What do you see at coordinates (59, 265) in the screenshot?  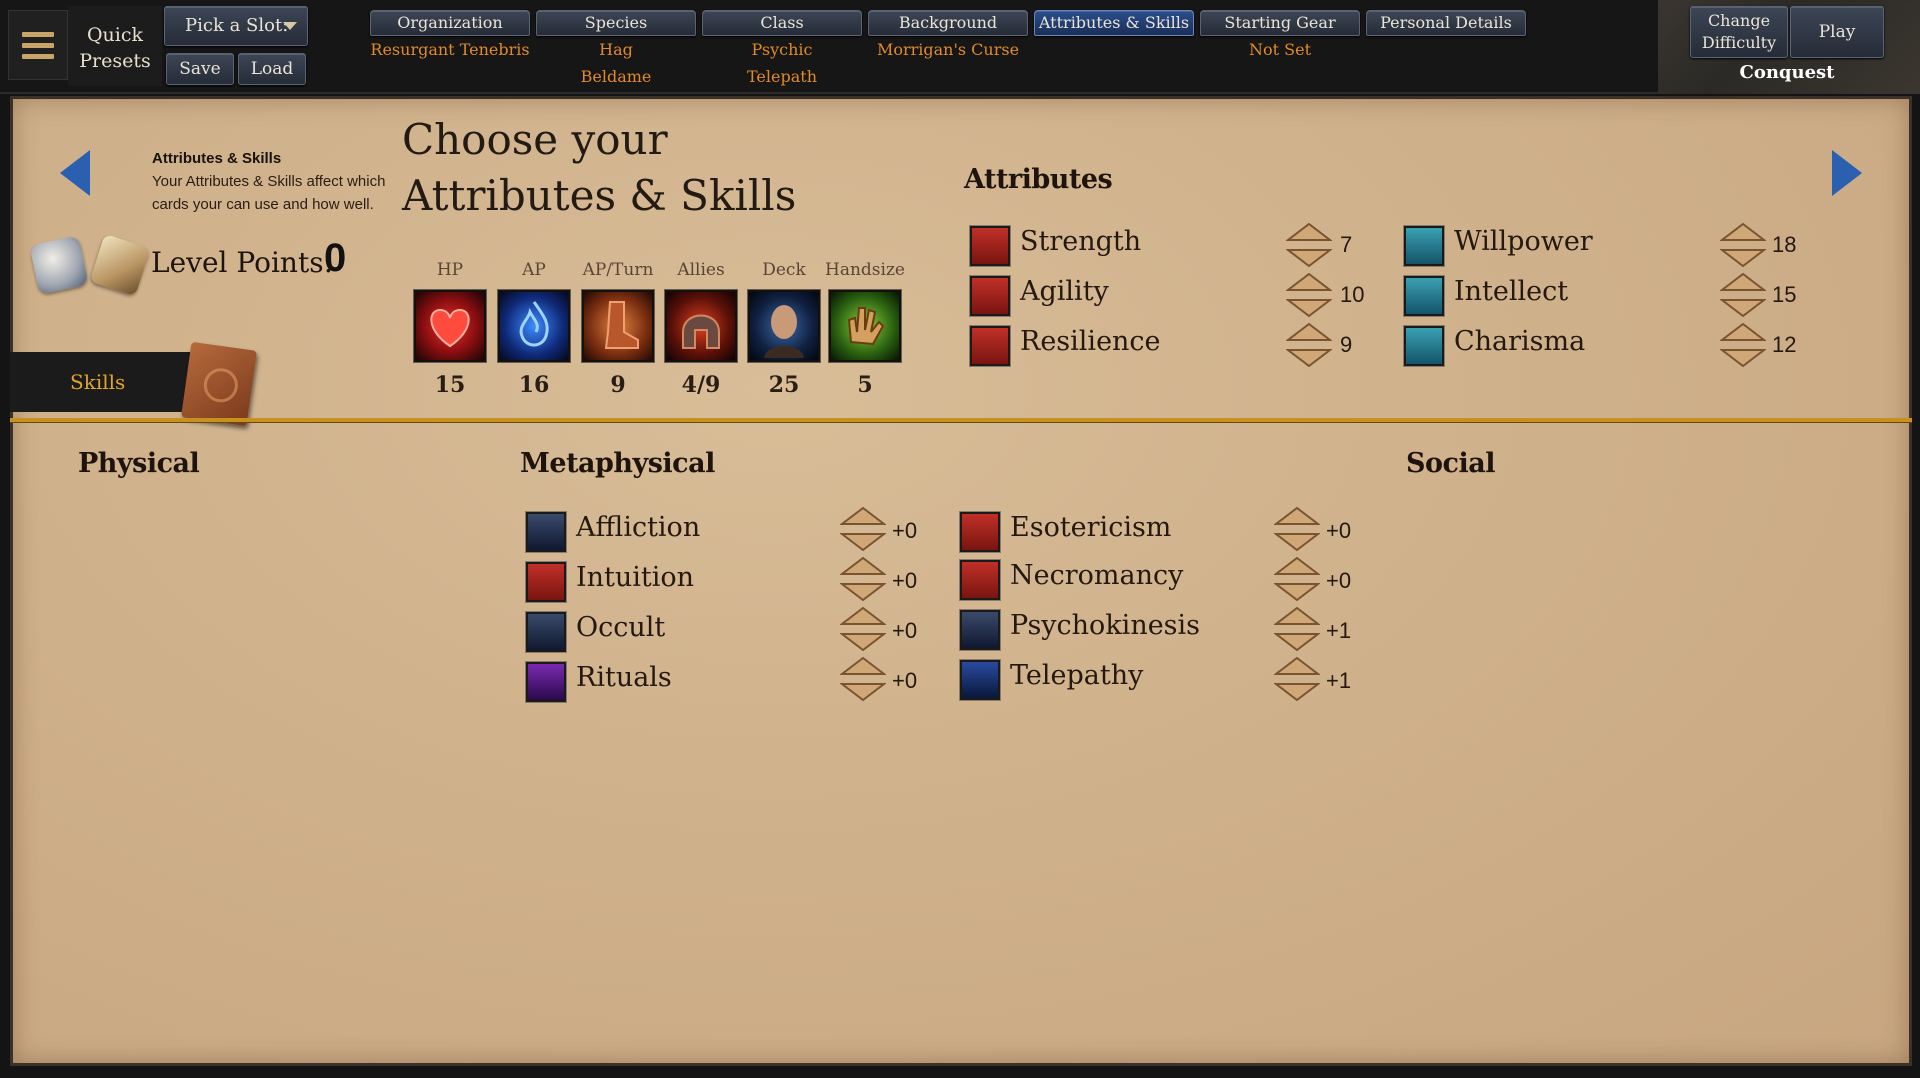 I see `dice-icon` at bounding box center [59, 265].